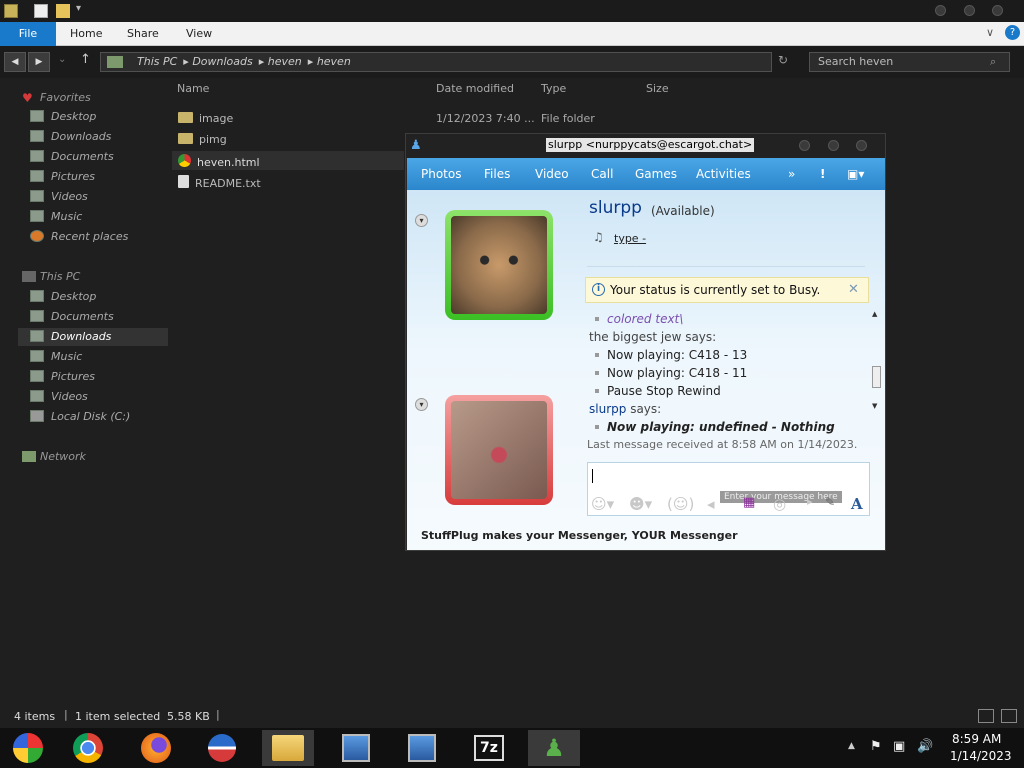 Image resolution: width=1024 pixels, height=768 pixels. Describe the element at coordinates (874, 406) in the screenshot. I see `scroll-down-icon: ▼` at that location.